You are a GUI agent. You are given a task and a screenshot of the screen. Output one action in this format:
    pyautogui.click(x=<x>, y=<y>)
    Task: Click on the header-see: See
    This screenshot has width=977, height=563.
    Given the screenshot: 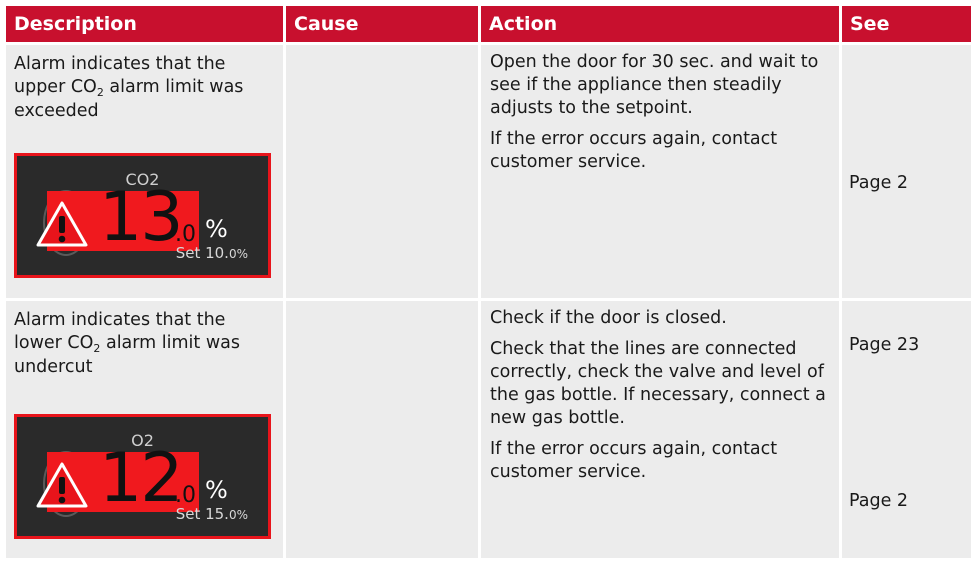 What is the action you would take?
    pyautogui.click(x=906, y=24)
    